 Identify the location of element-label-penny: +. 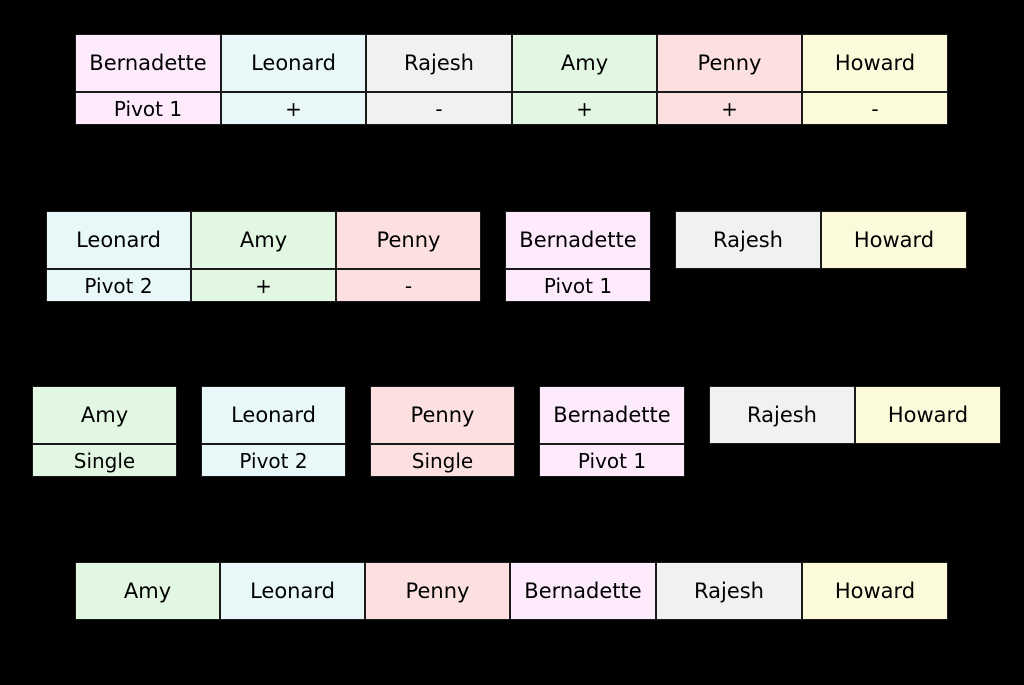
(729, 108).